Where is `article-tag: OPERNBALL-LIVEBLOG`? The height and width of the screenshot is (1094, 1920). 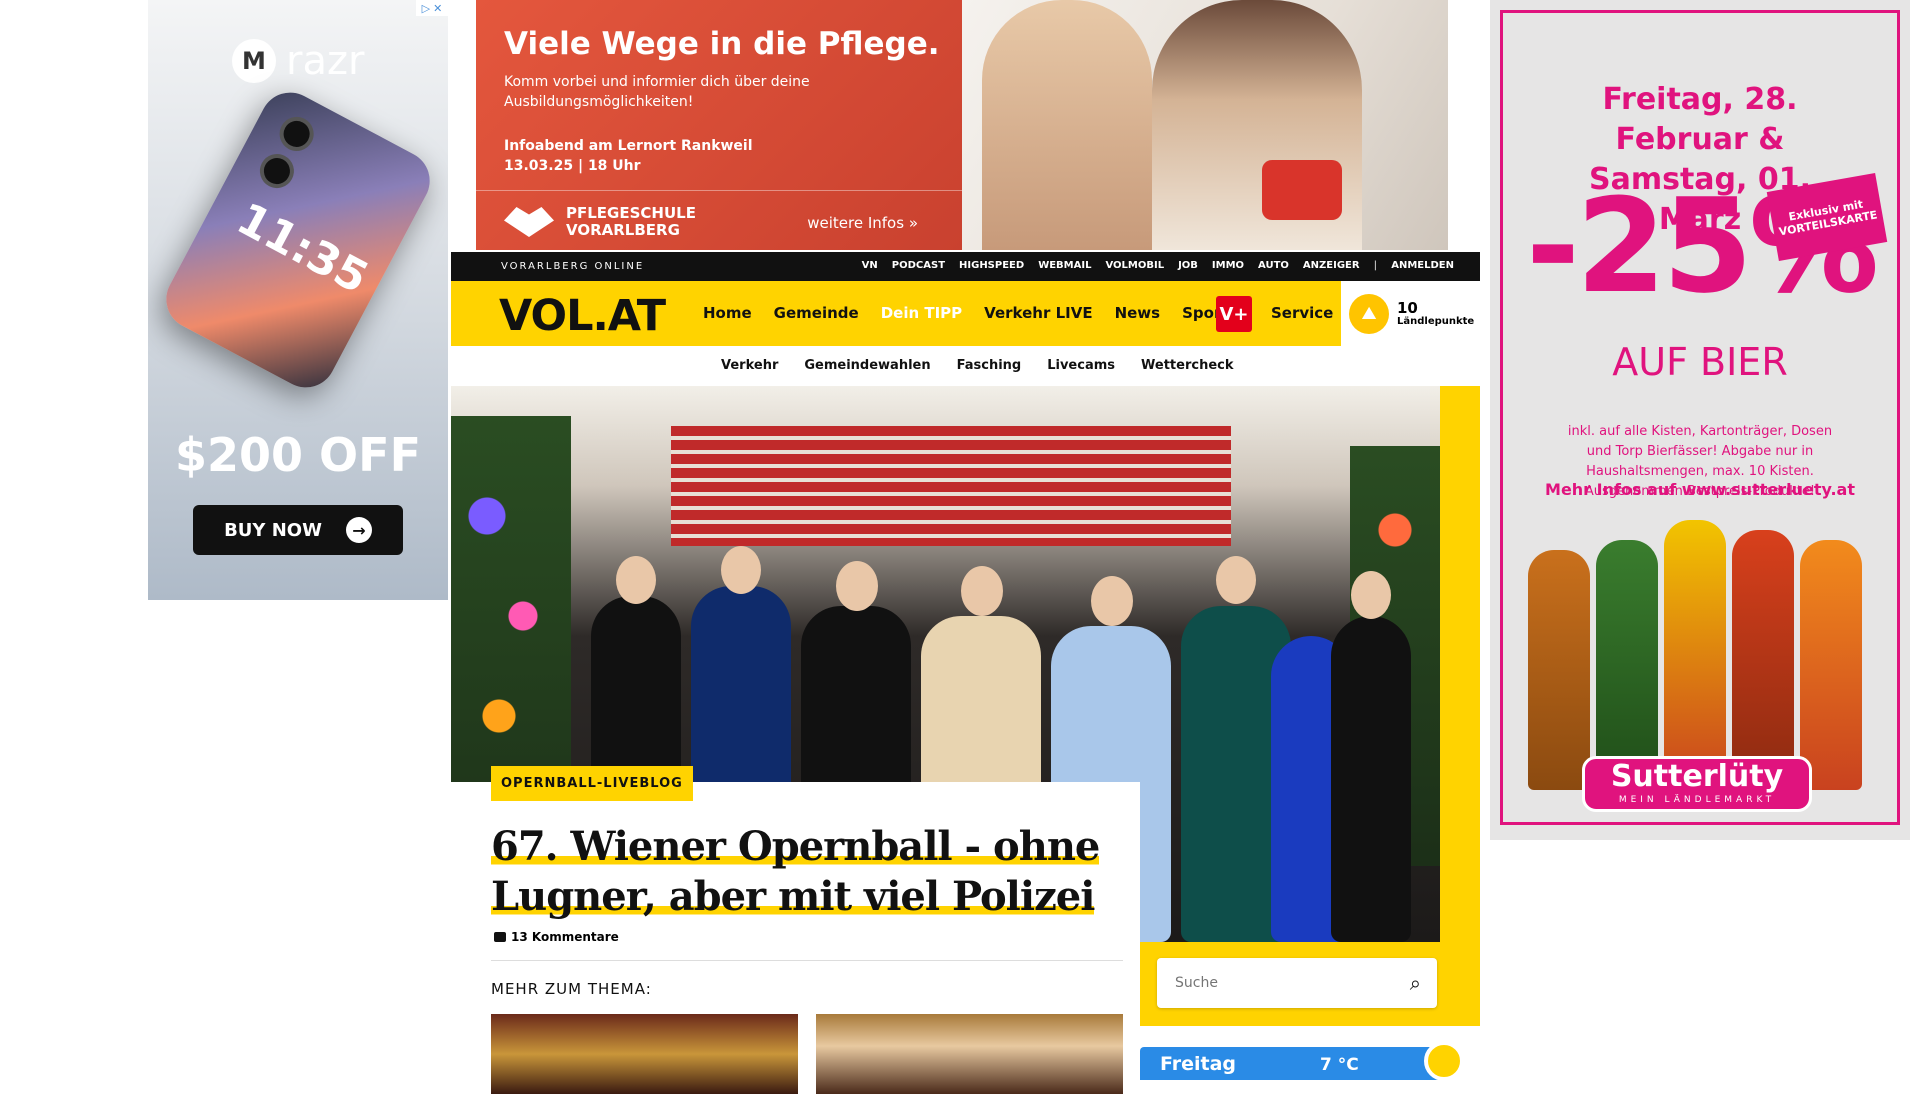 article-tag: OPERNBALL-LIVEBLOG is located at coordinates (592, 783).